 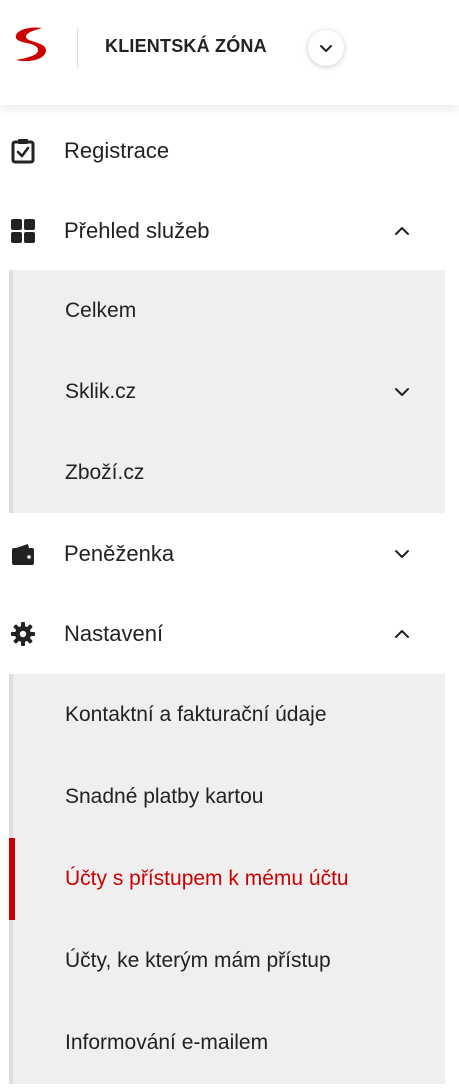 I want to click on grid-icon, so click(x=23, y=231).